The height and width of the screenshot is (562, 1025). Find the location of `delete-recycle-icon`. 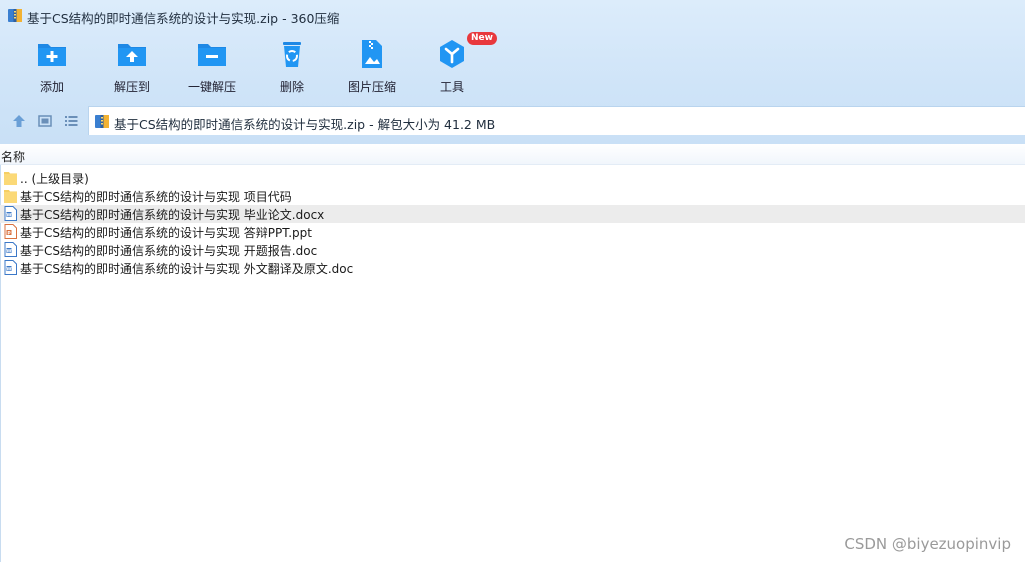

delete-recycle-icon is located at coordinates (292, 54).